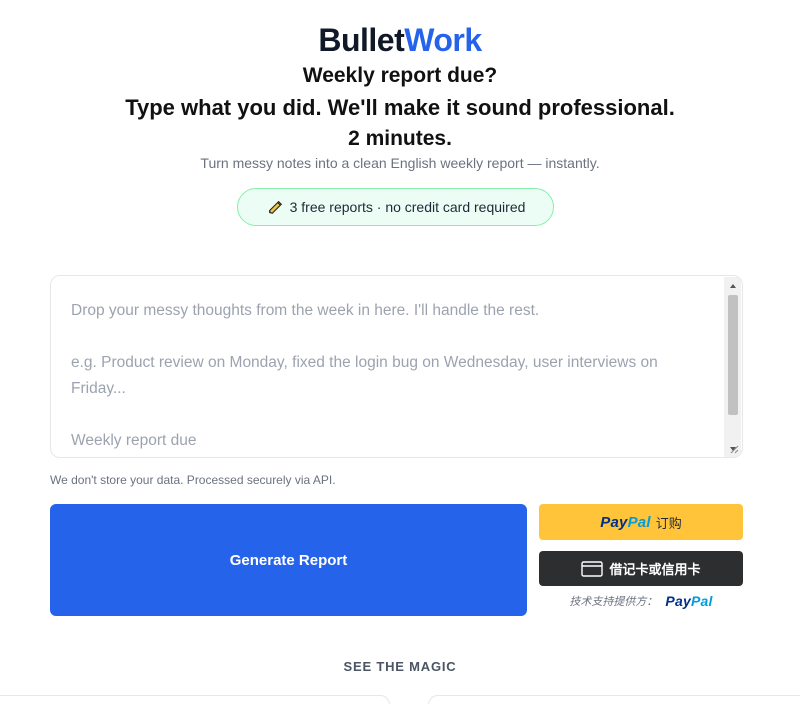 This screenshot has height=704, width=800. What do you see at coordinates (361, 40) in the screenshot?
I see `logo-part-bullet: Bullet` at bounding box center [361, 40].